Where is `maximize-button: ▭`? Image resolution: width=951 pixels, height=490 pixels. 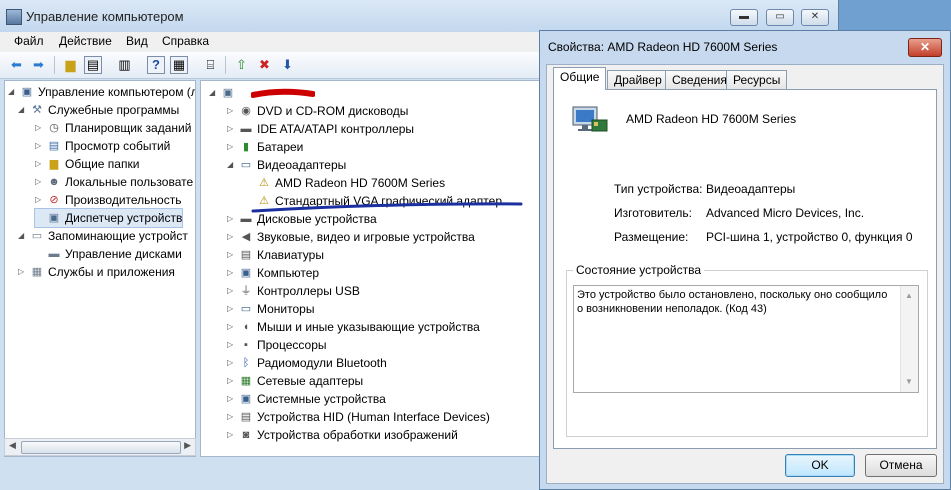 maximize-button: ▭ is located at coordinates (780, 17).